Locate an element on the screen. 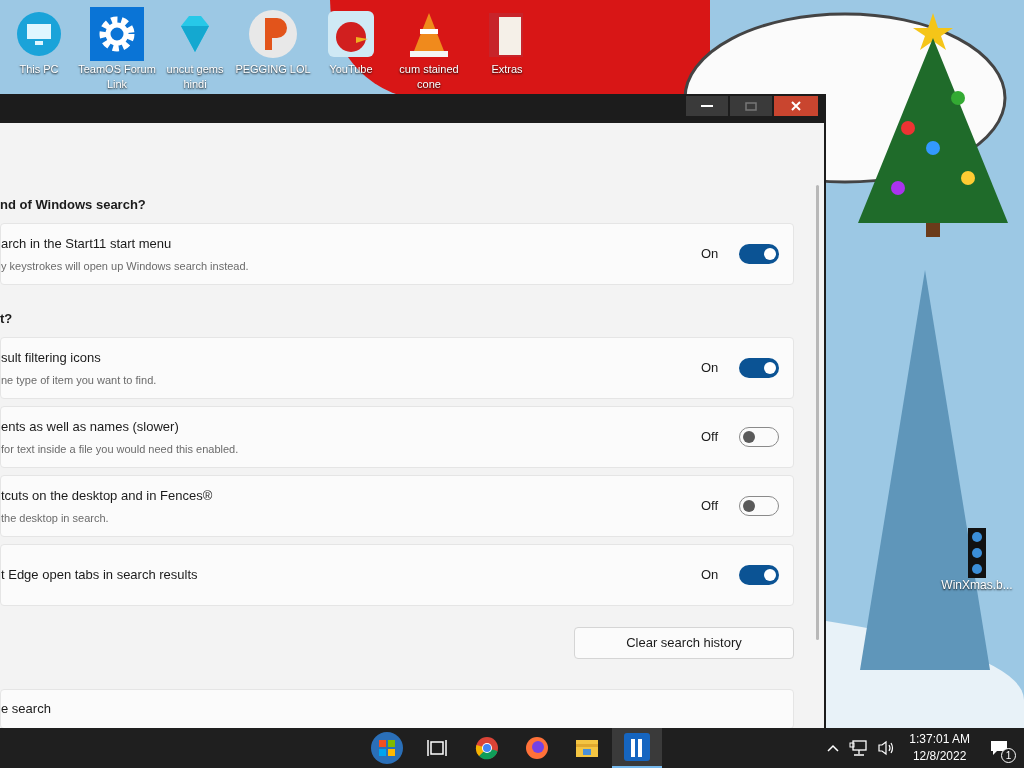 The width and height of the screenshot is (1024, 768). notification-button: 1 is located at coordinates (999, 748).